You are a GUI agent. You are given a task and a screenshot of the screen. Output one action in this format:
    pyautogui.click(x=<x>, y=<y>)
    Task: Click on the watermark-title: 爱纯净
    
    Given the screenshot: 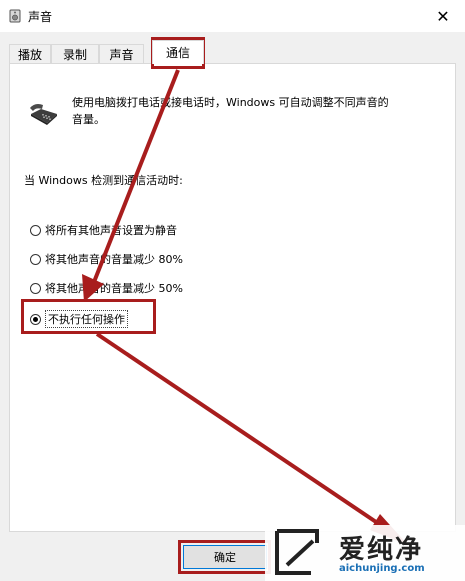 What is the action you would take?
    pyautogui.click(x=381, y=550)
    